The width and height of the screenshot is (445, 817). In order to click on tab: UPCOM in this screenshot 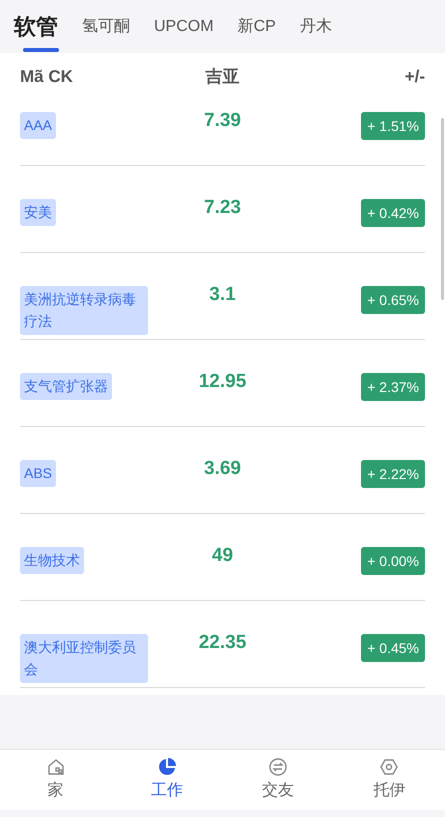, I will do `click(184, 26)`.